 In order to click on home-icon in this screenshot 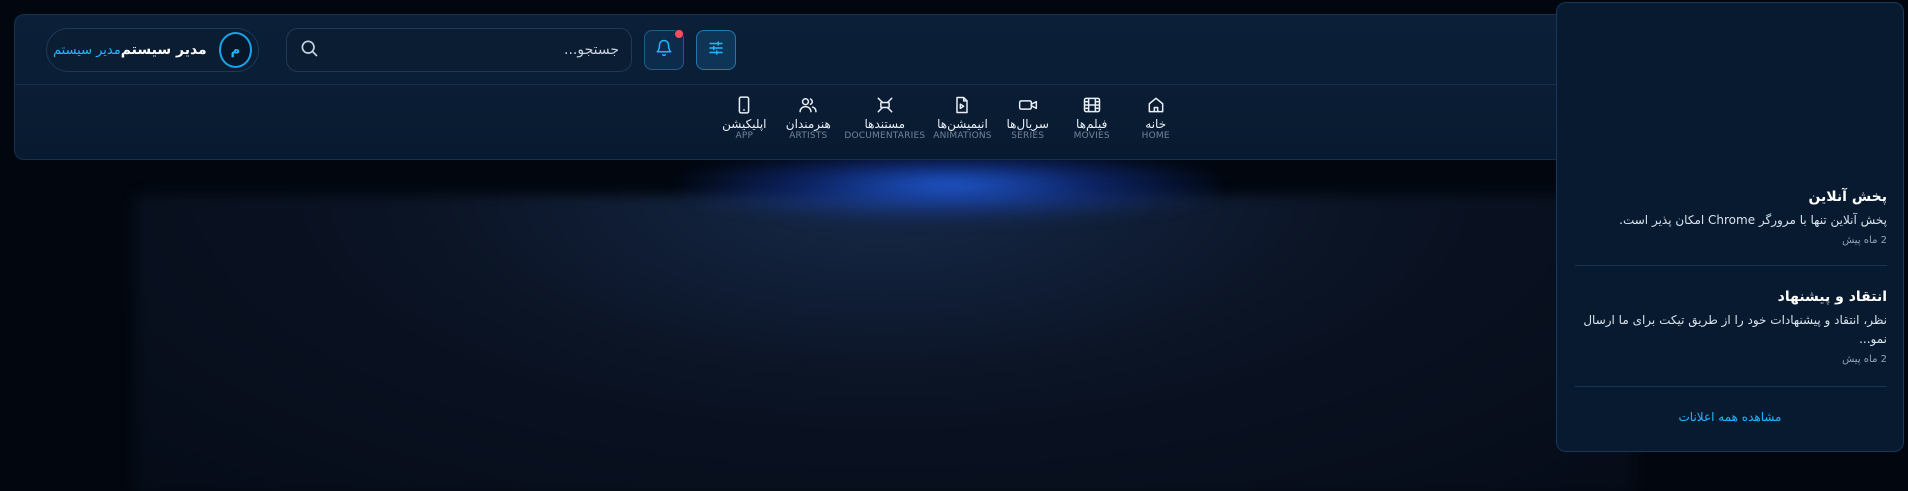, I will do `click(1156, 105)`.